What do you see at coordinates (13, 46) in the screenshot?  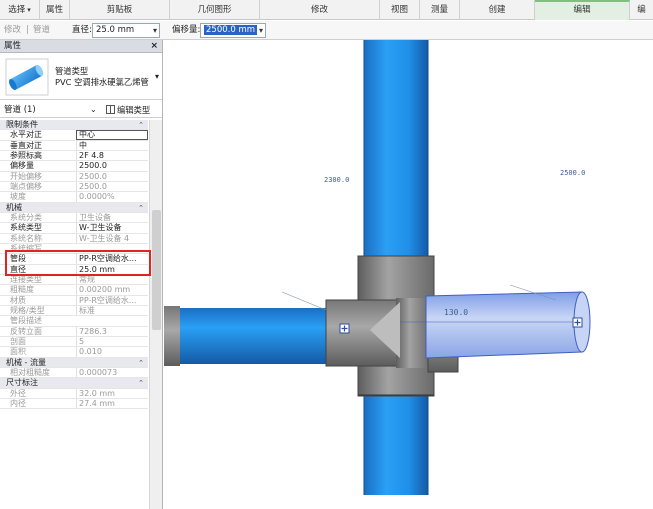 I see `properties-title: 属性` at bounding box center [13, 46].